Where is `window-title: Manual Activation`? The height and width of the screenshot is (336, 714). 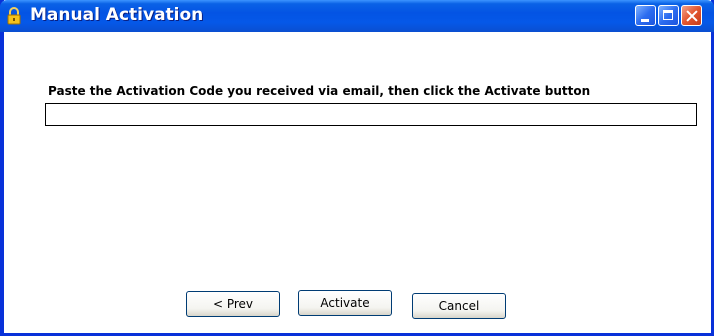
window-title: Manual Activation is located at coordinates (117, 15).